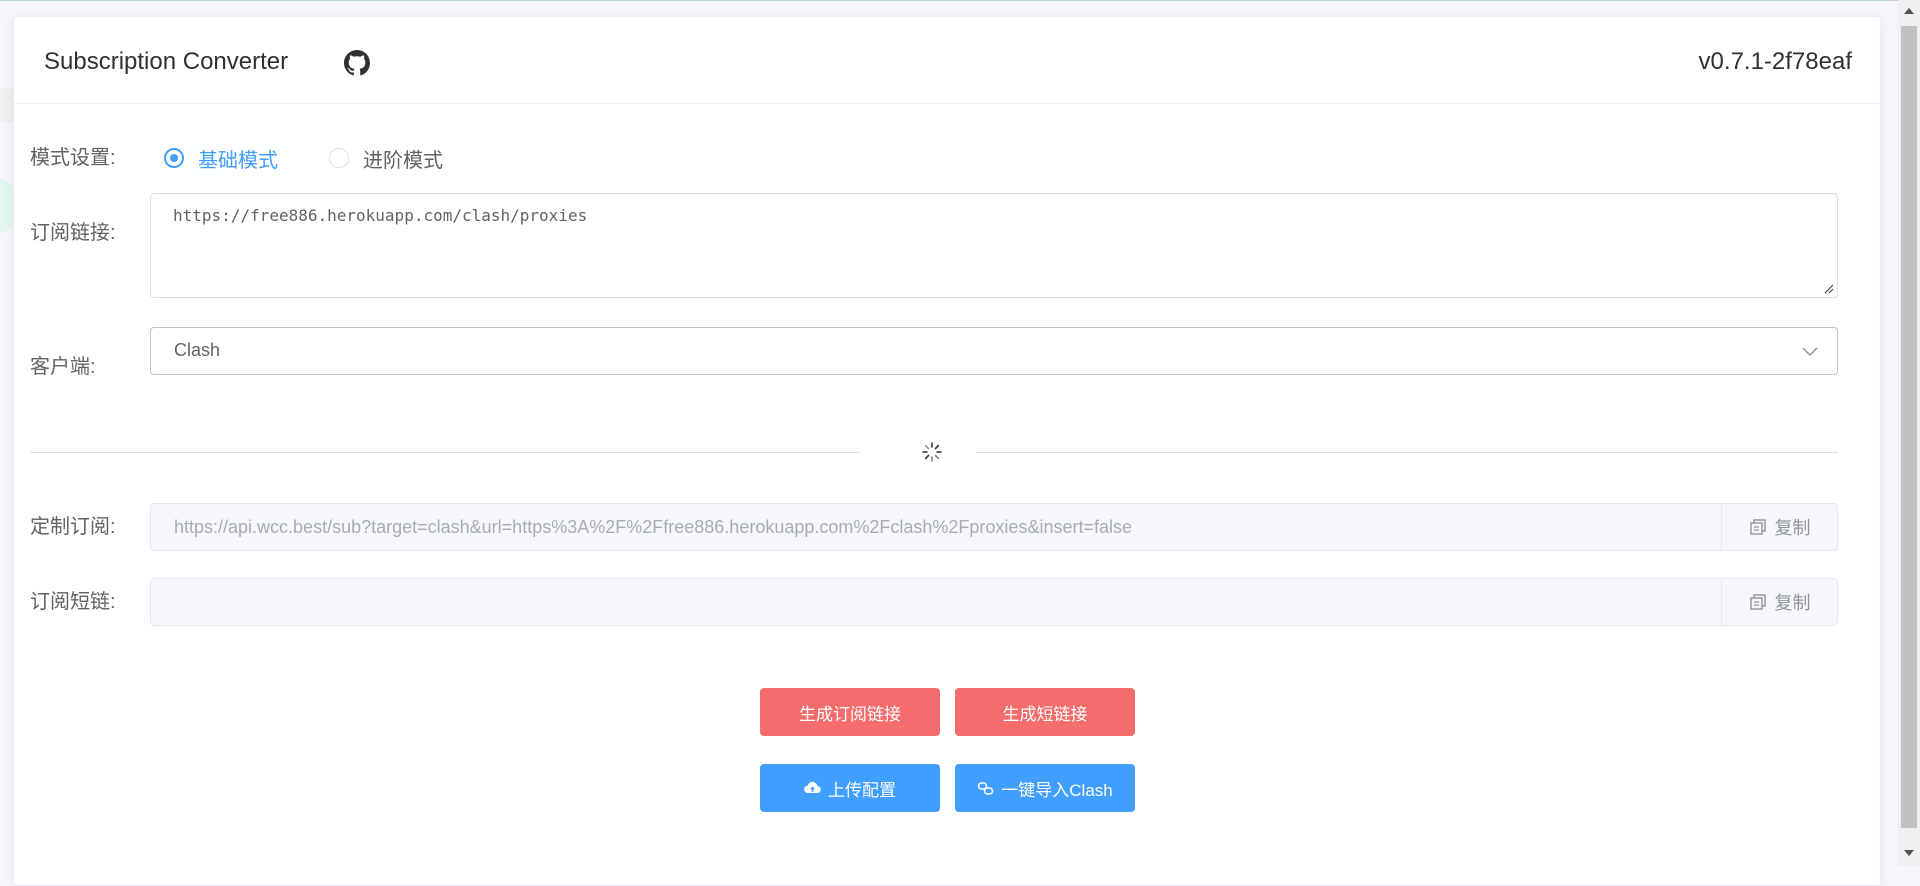 The height and width of the screenshot is (886, 1920). What do you see at coordinates (1909, 427) in the screenshot?
I see `scrollbar-thumb` at bounding box center [1909, 427].